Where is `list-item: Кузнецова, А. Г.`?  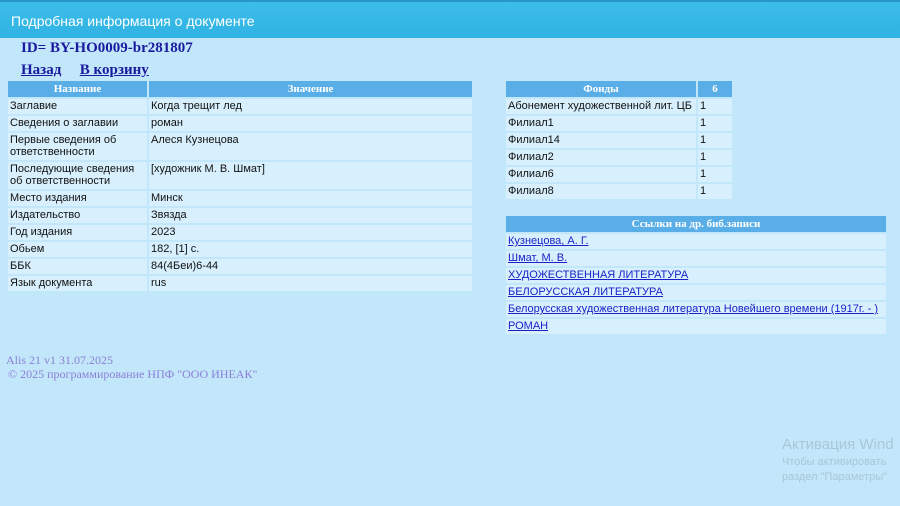 list-item: Кузнецова, А. Г. is located at coordinates (696, 241).